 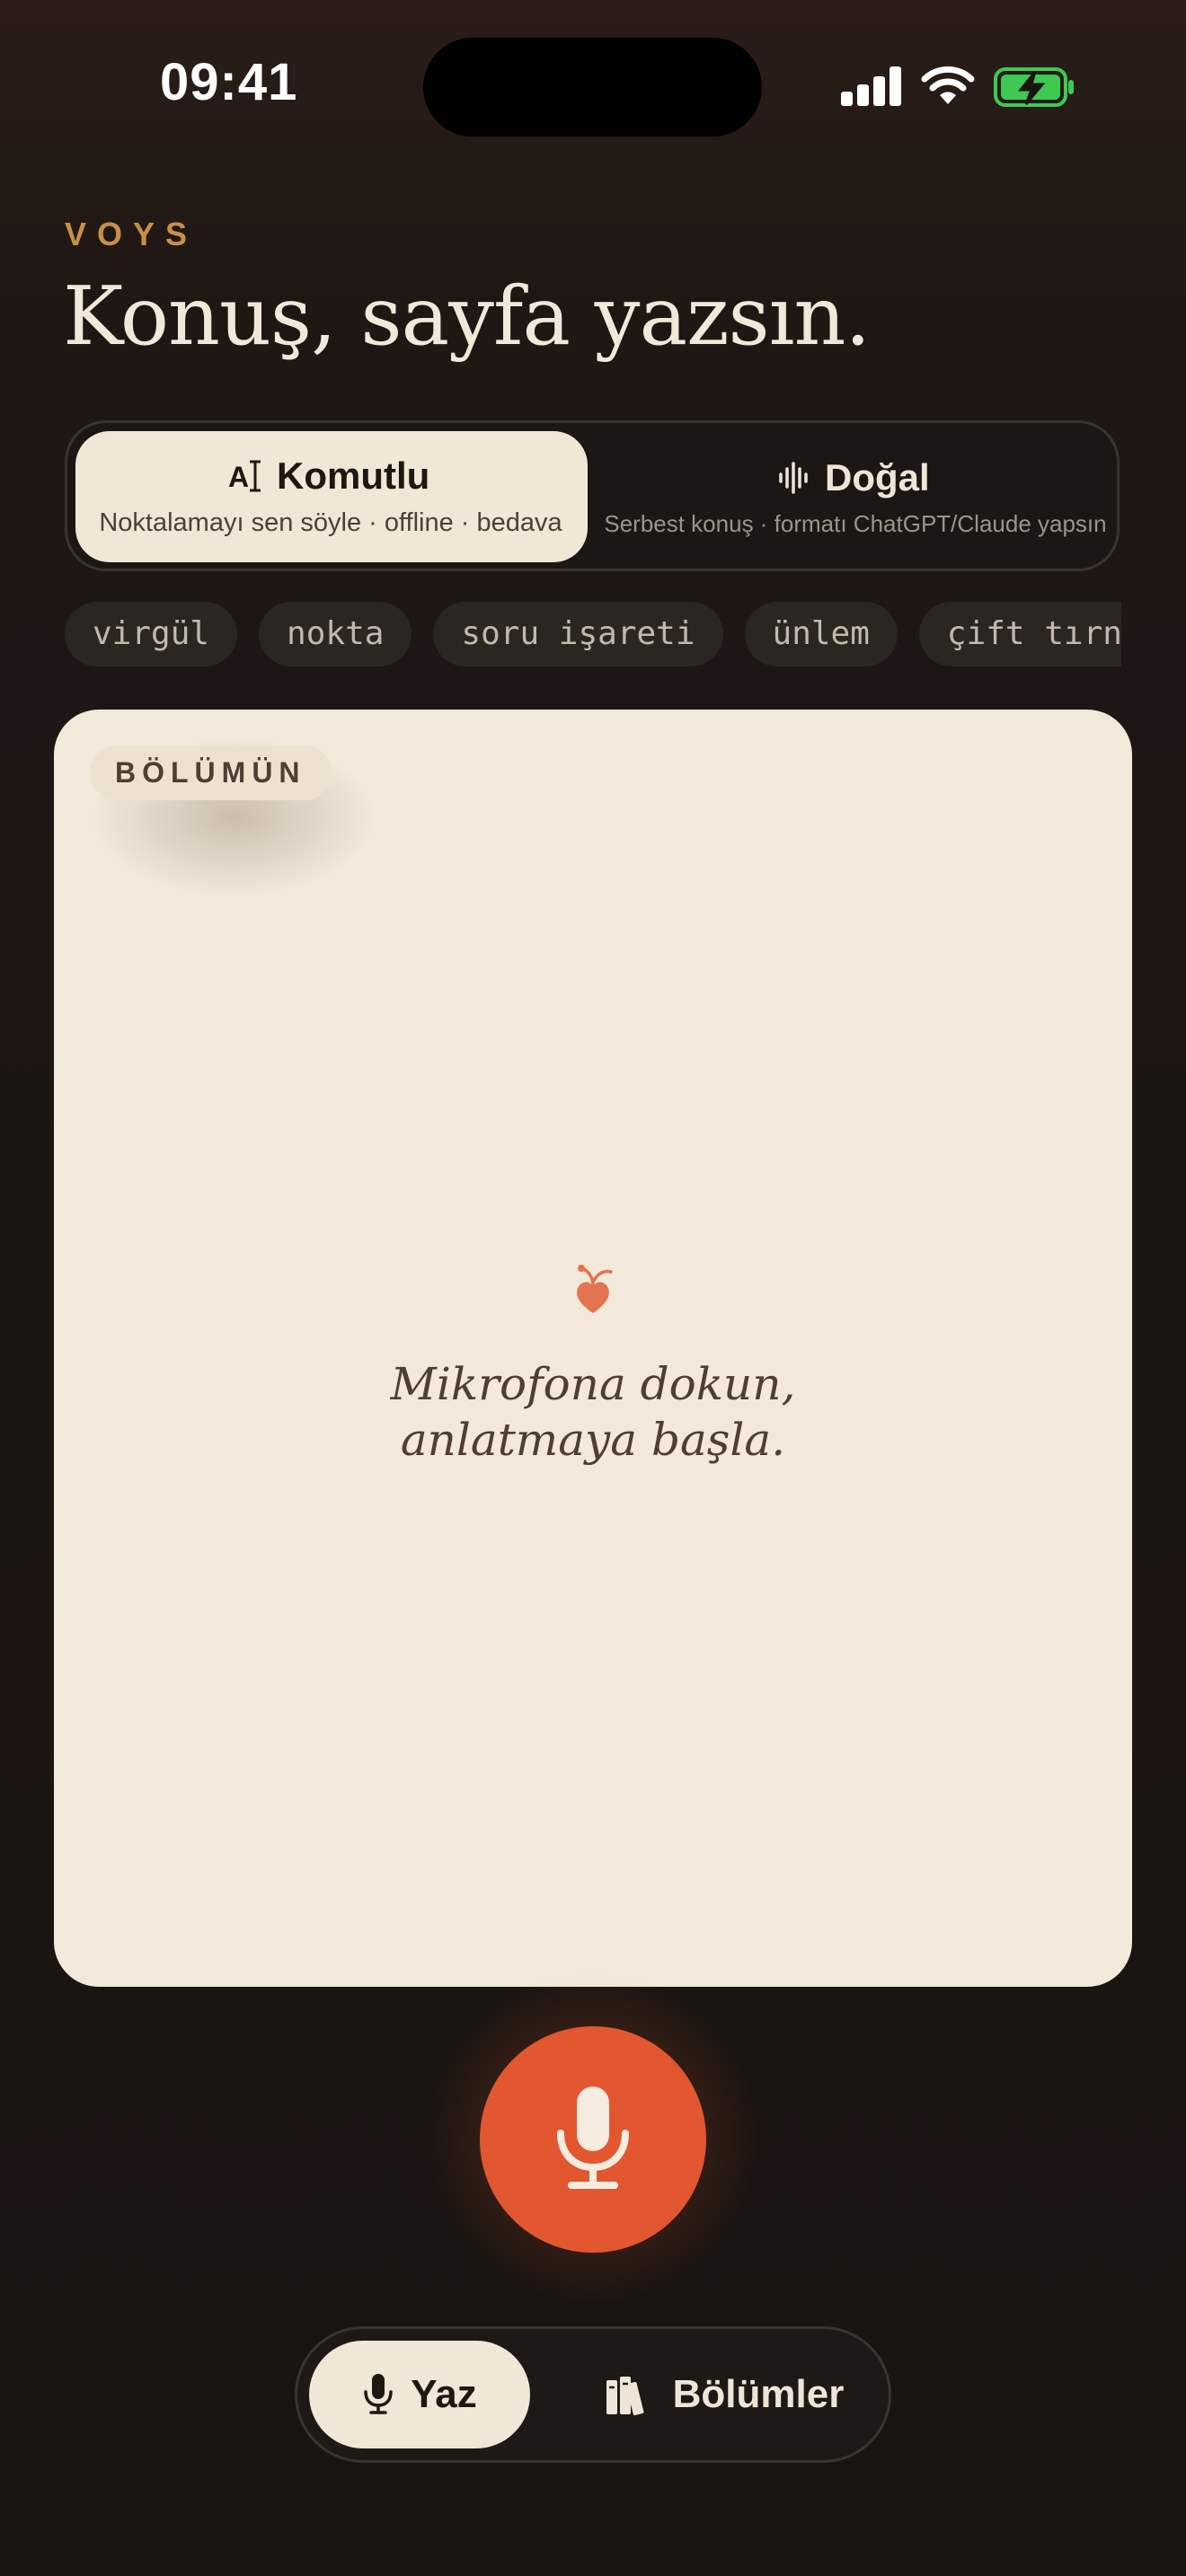 I want to click on chip-nokta: nokta, so click(x=335, y=634).